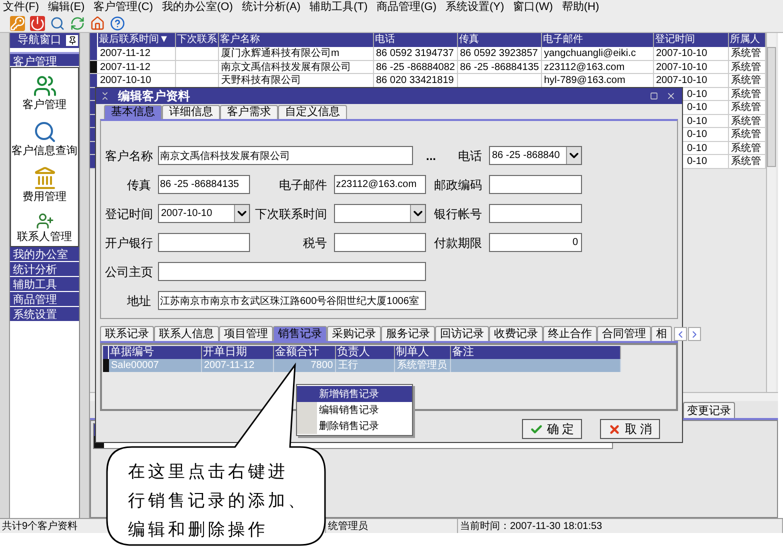  I want to click on table-cell: 86 0592 3923857, so click(500, 53).